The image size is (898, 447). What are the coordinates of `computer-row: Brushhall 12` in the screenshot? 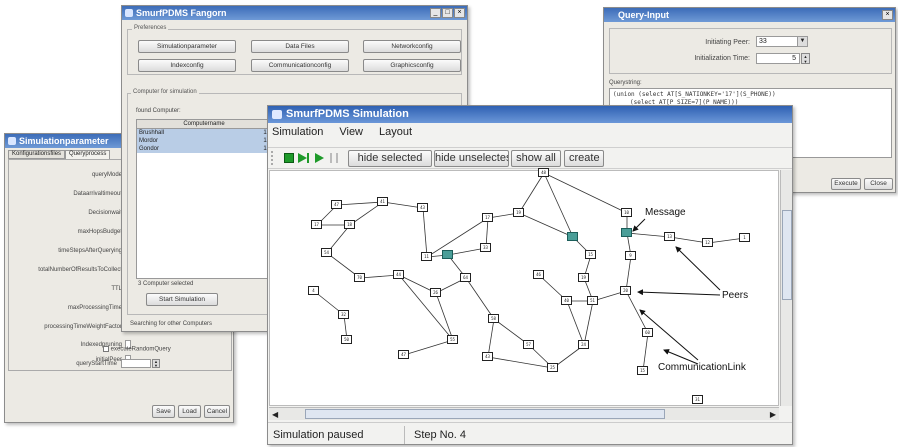 It's located at (204, 133).